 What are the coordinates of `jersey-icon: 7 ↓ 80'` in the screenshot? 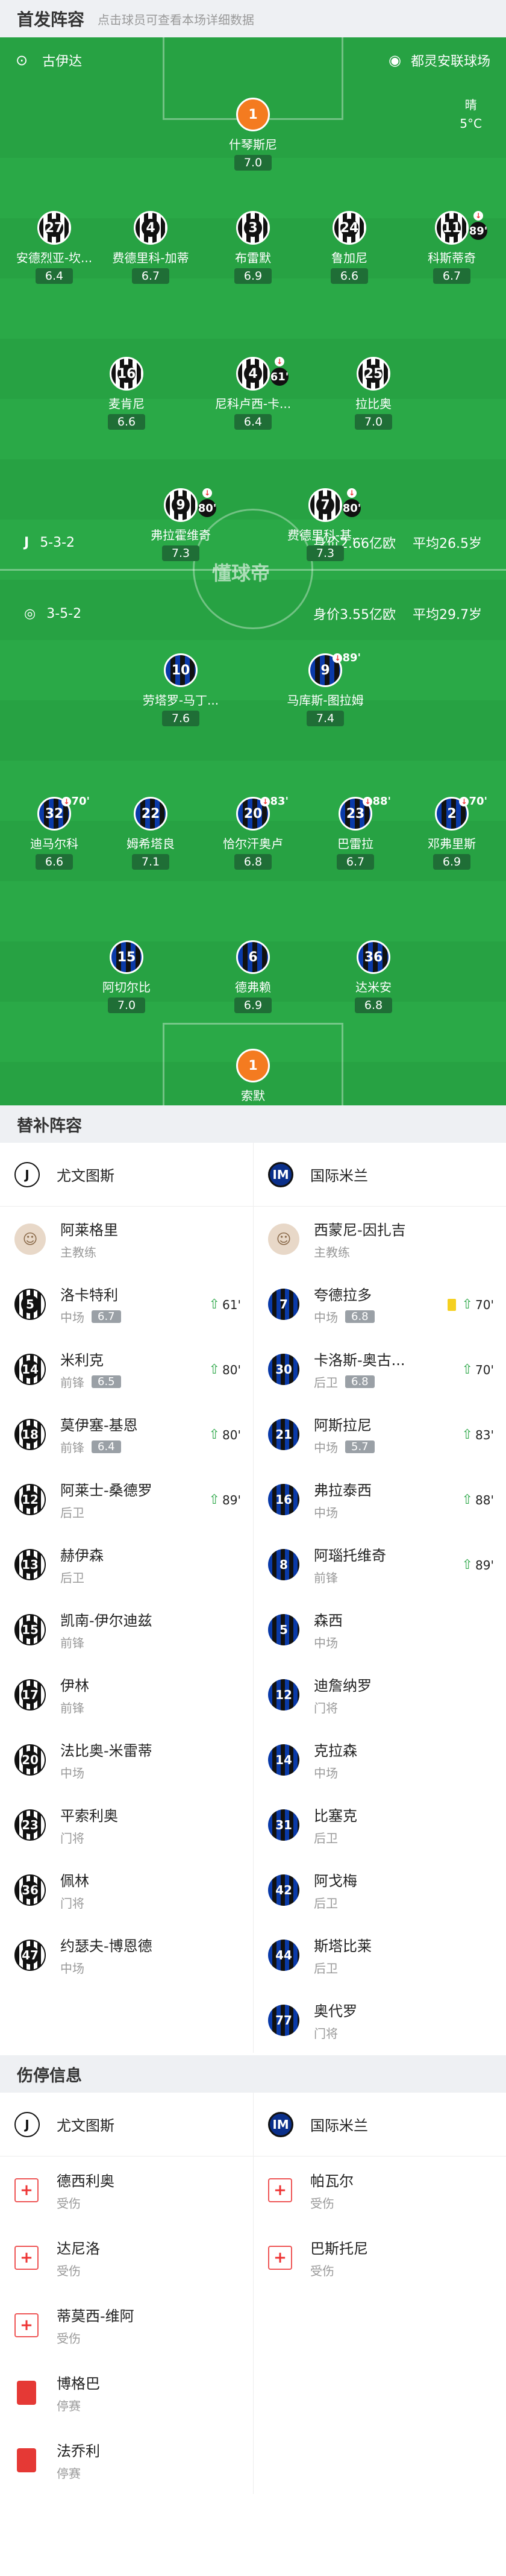 It's located at (334, 505).